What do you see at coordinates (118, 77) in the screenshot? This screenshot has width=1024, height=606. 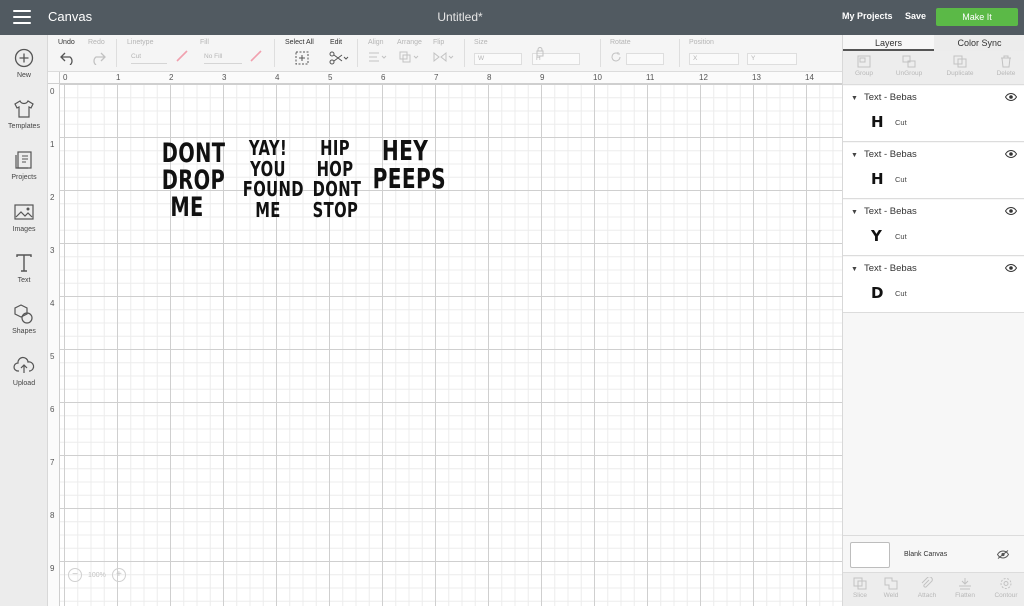 I see `ruler-mark: 1` at bounding box center [118, 77].